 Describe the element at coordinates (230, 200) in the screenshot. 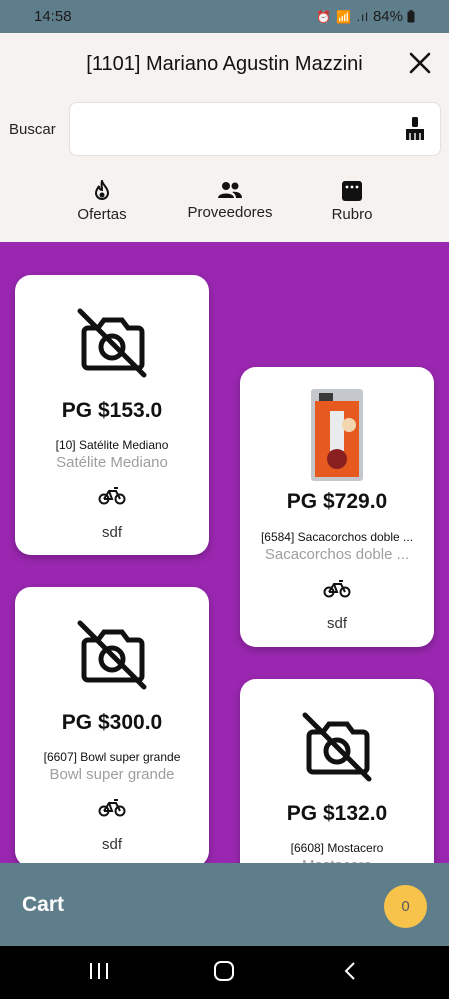

I see `nav-proveedores: Proveedores` at that location.